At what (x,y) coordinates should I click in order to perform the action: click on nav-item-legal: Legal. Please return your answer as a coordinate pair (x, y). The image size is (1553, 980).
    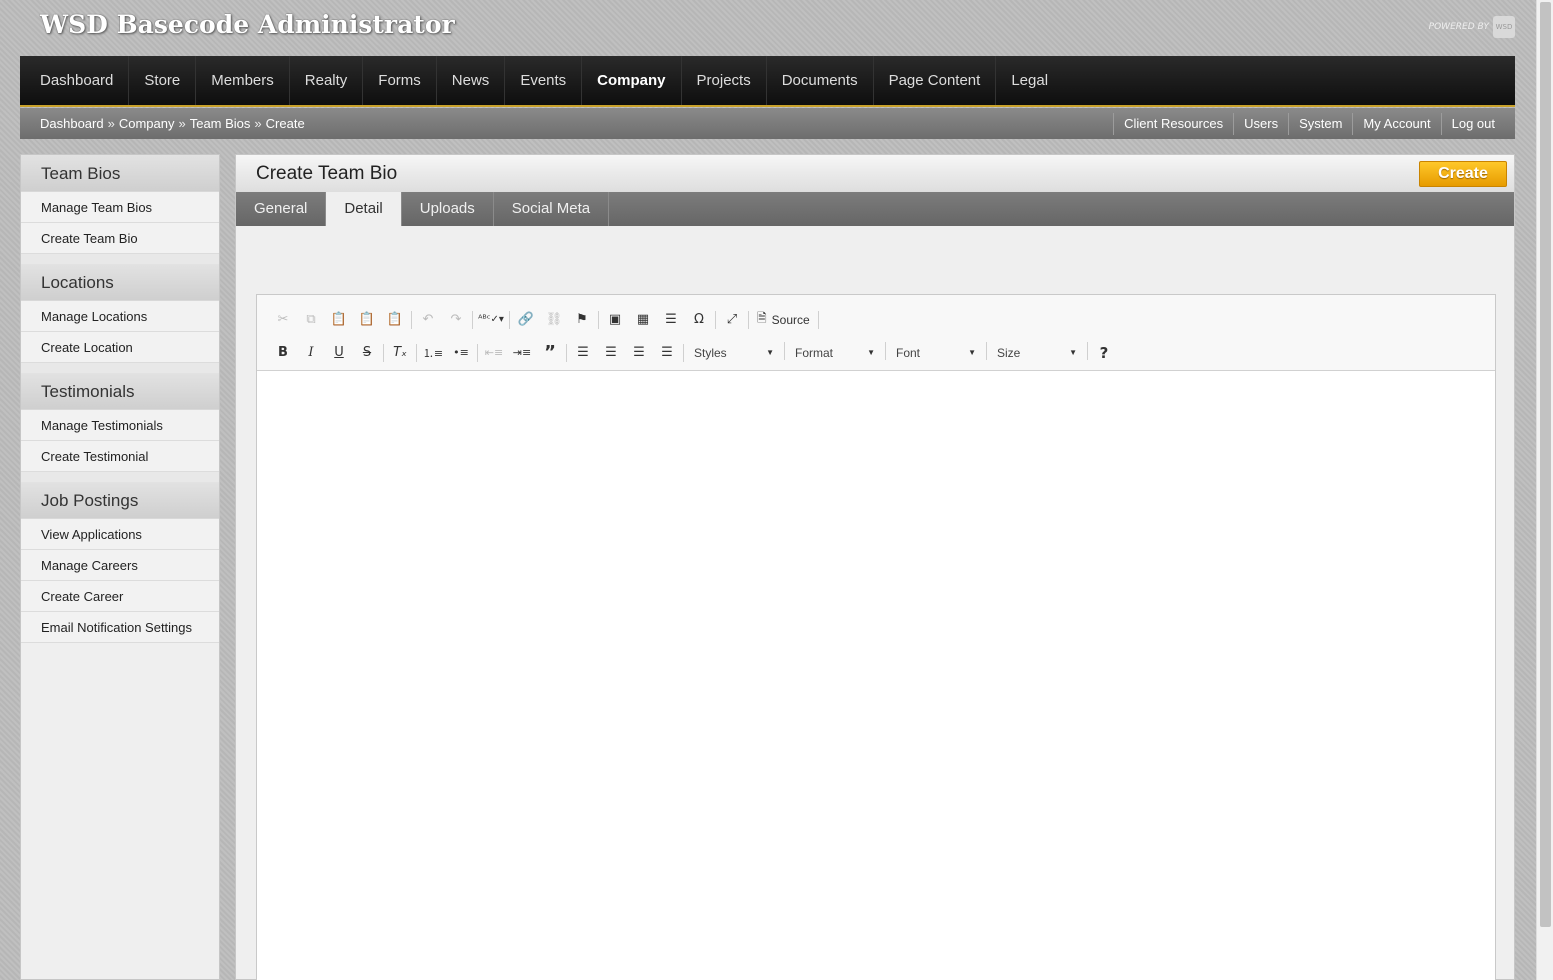
    Looking at the image, I should click on (1029, 80).